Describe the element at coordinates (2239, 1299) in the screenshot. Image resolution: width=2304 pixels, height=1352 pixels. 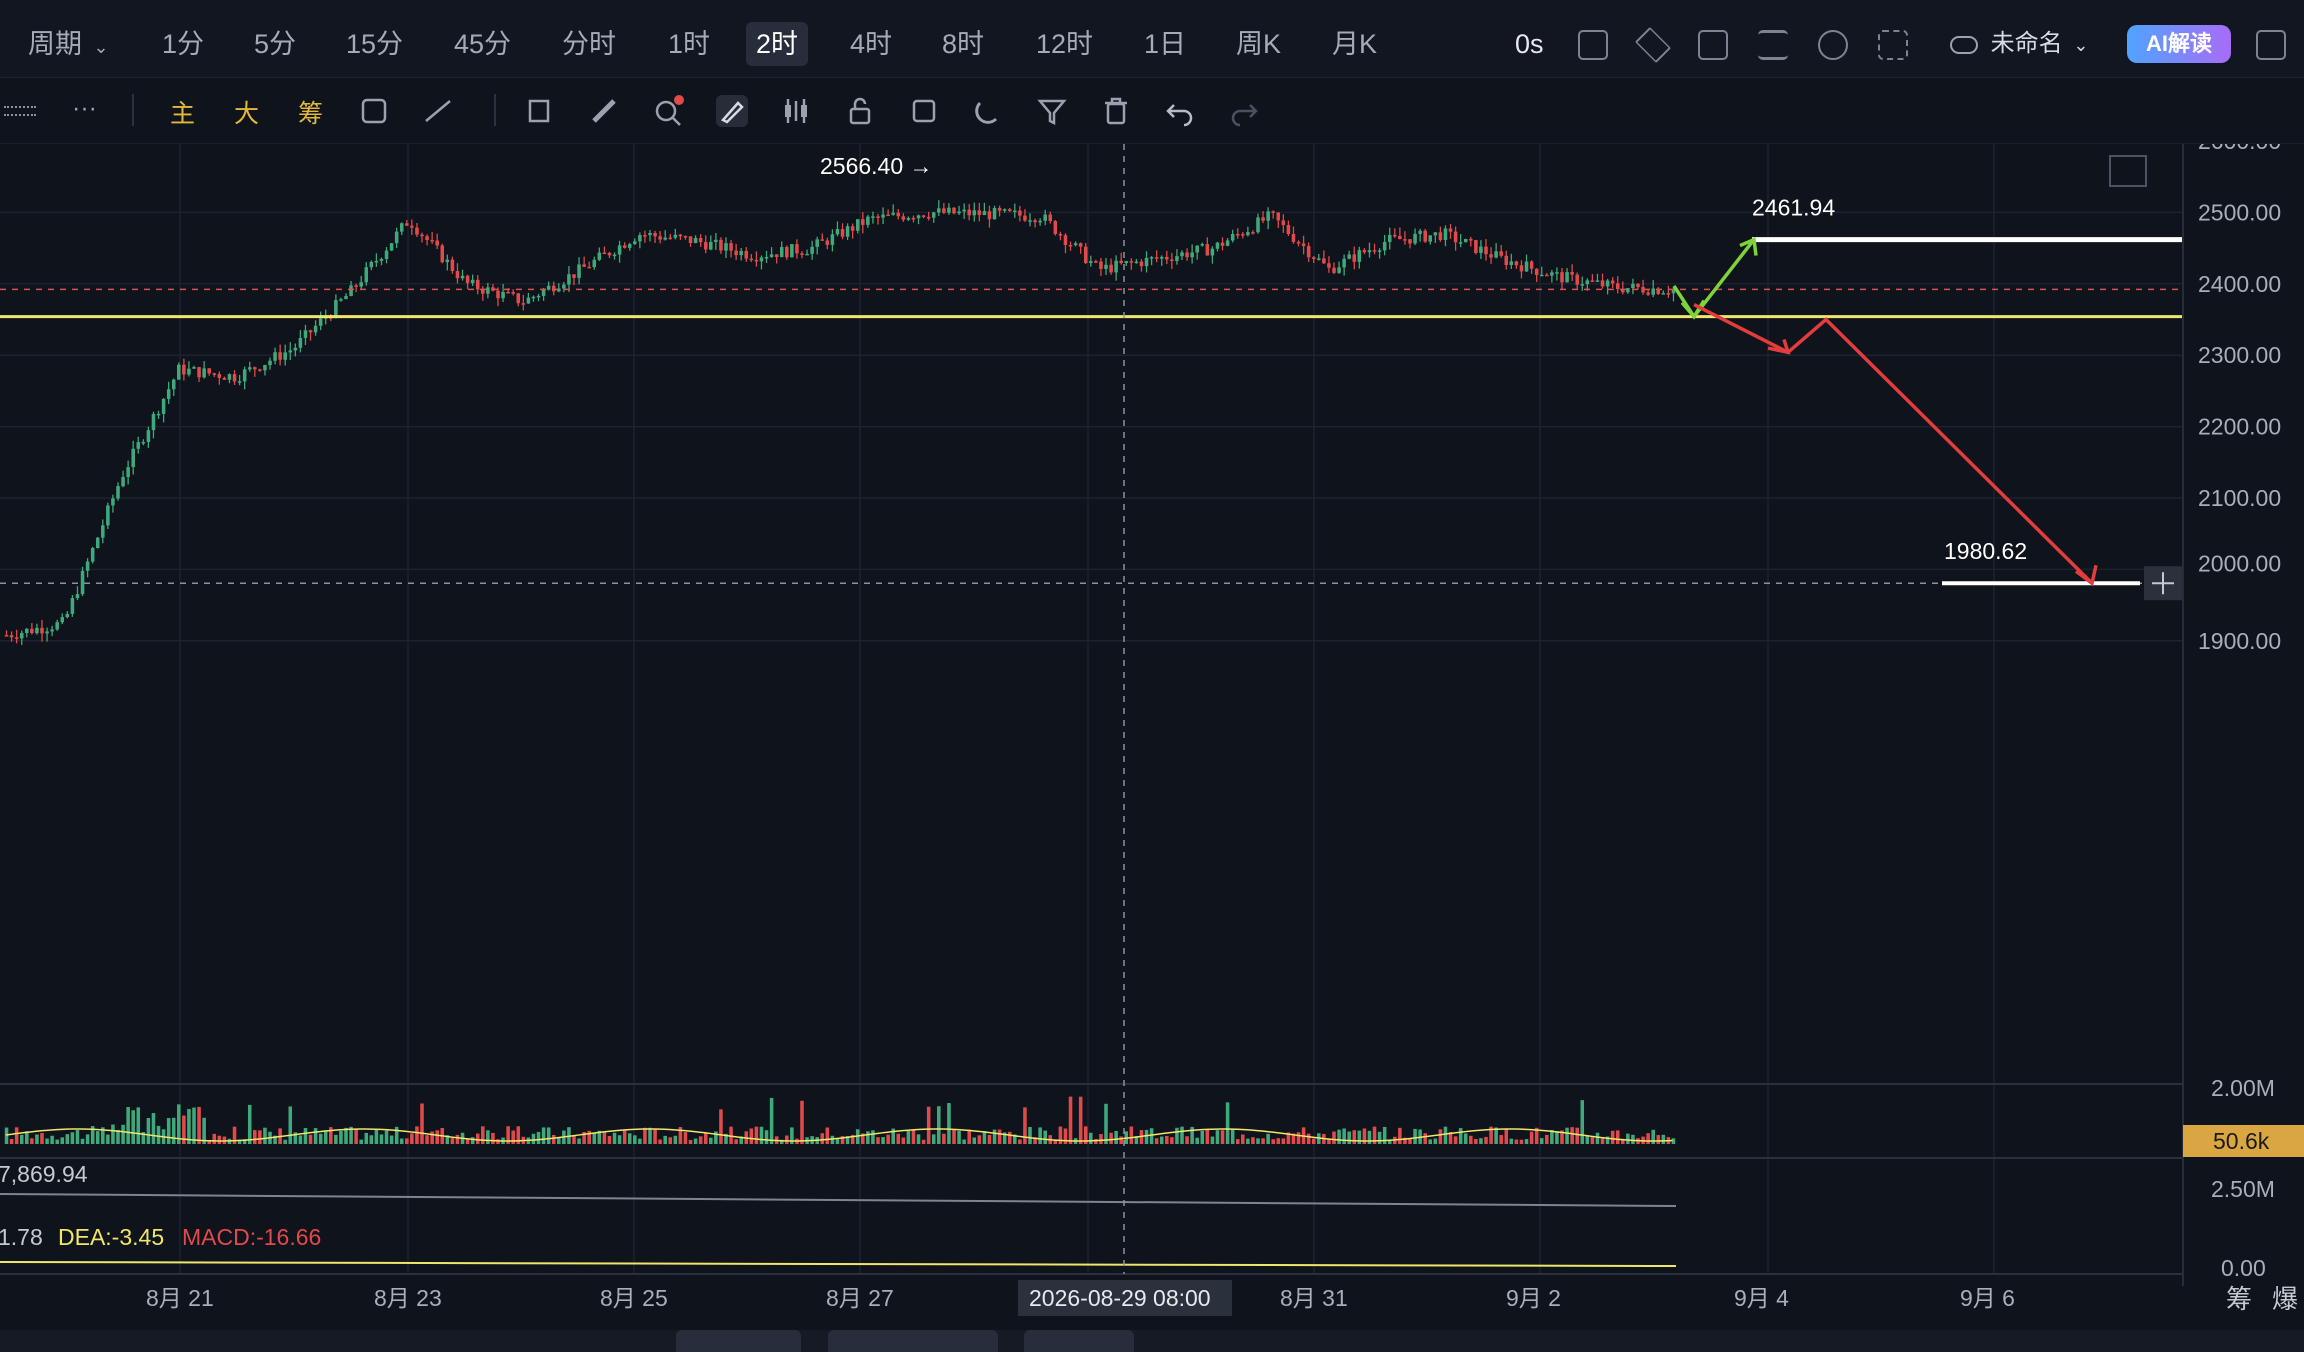
I see `corner-label-chip: 筹` at that location.